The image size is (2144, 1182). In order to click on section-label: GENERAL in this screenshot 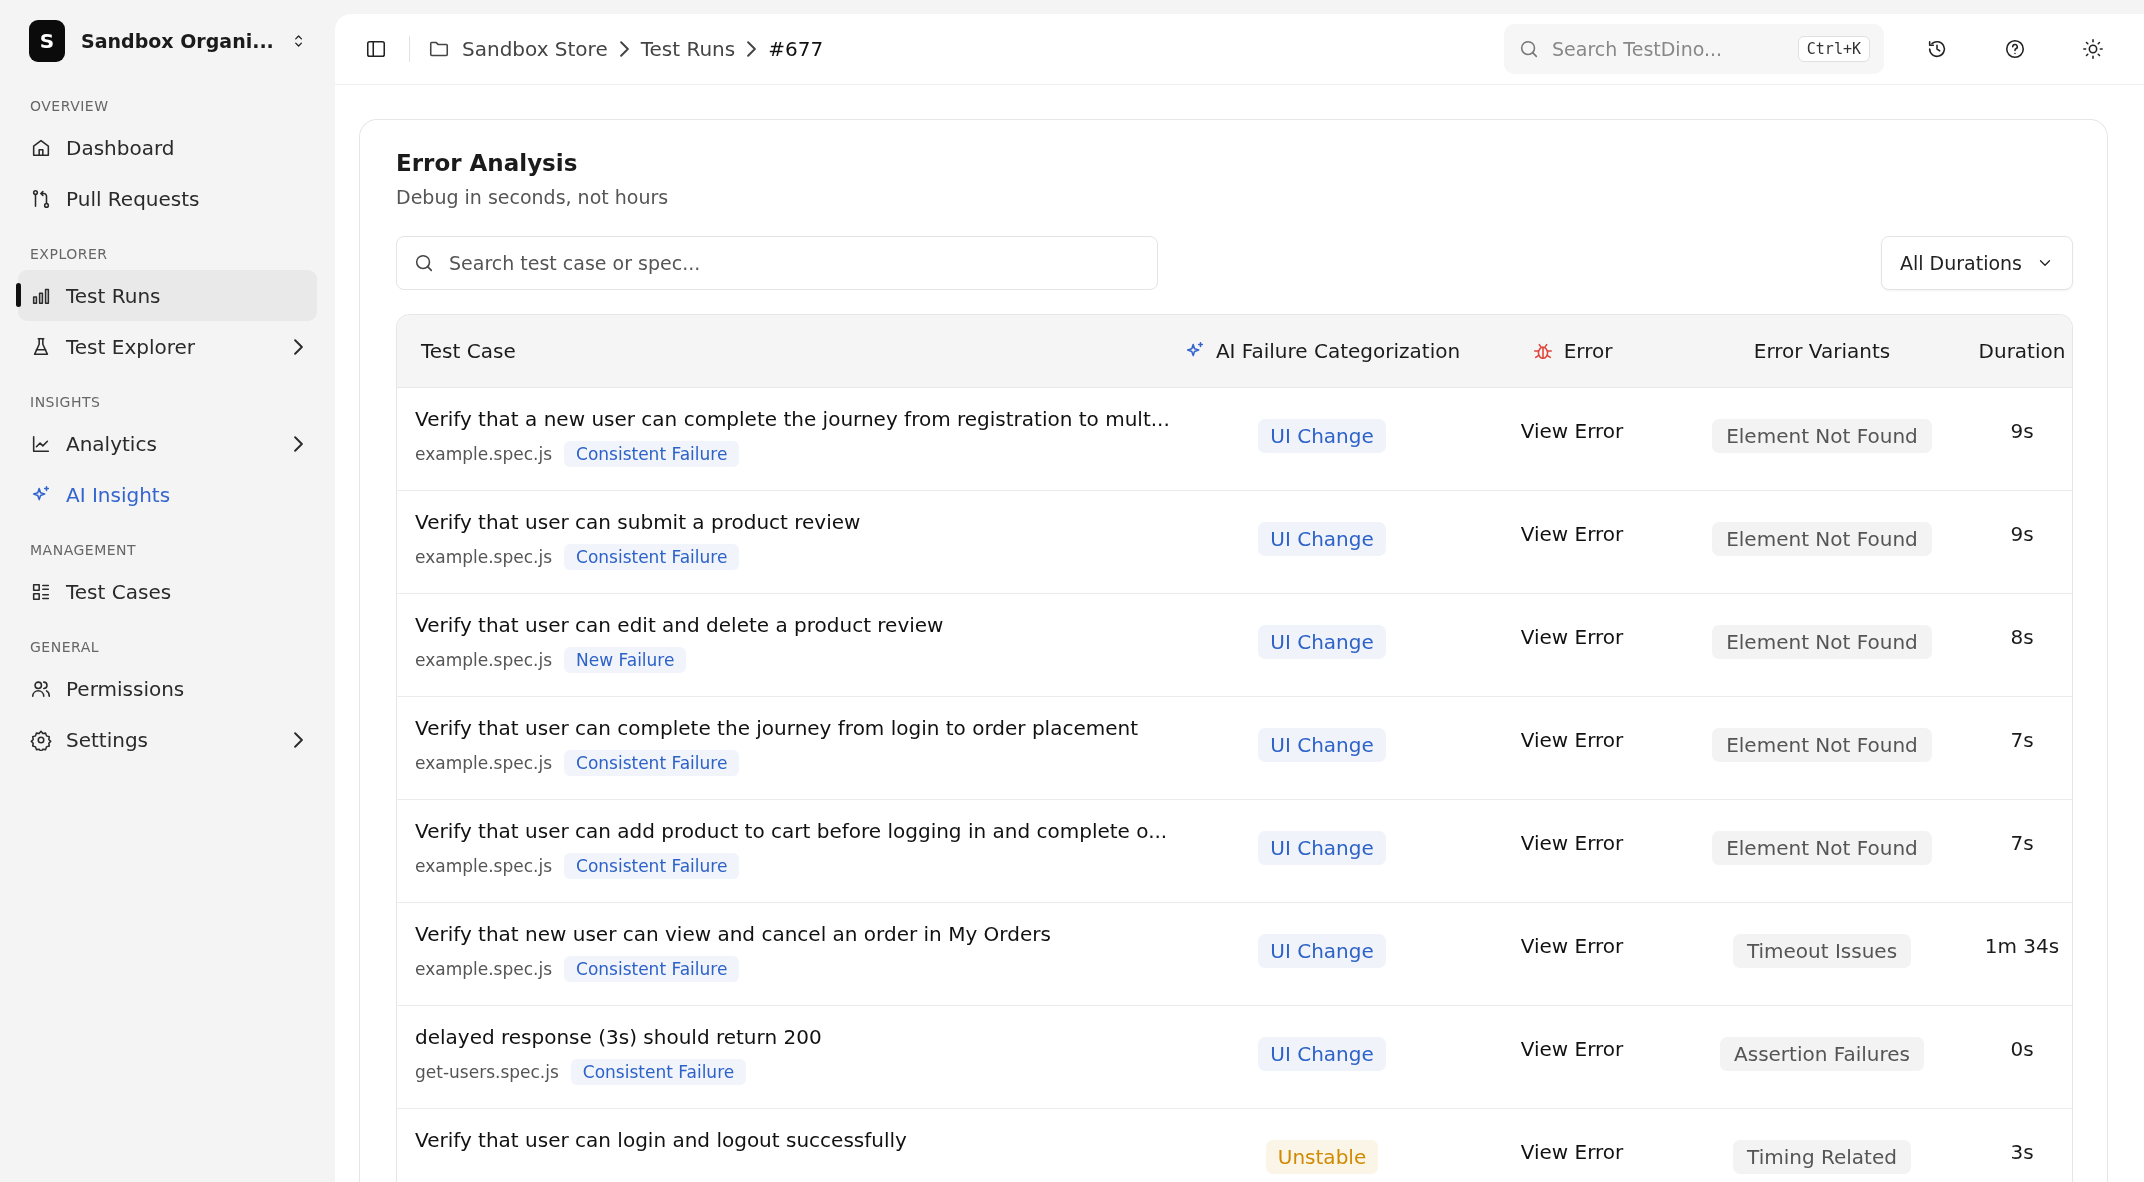, I will do `click(65, 647)`.